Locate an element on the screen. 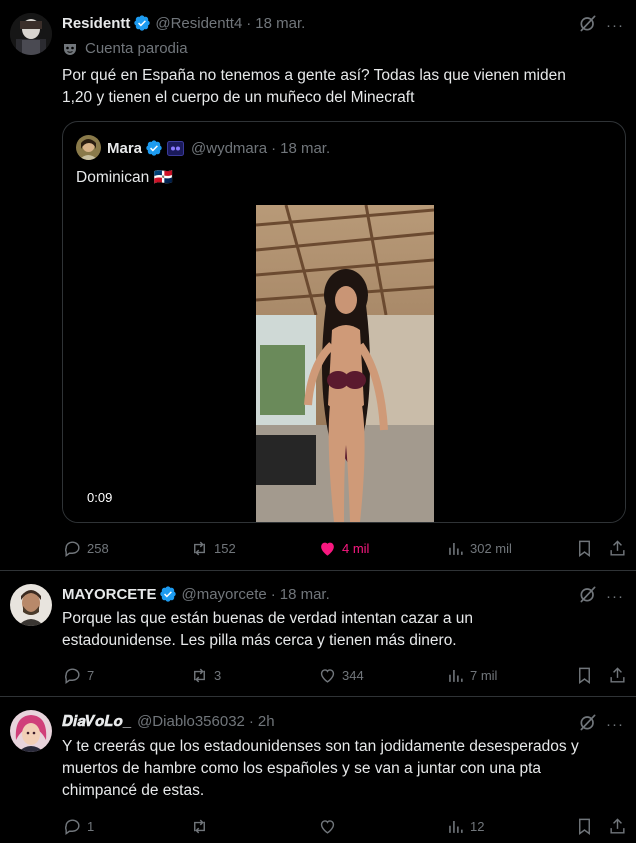  like-button: 4 mil is located at coordinates (343, 548).